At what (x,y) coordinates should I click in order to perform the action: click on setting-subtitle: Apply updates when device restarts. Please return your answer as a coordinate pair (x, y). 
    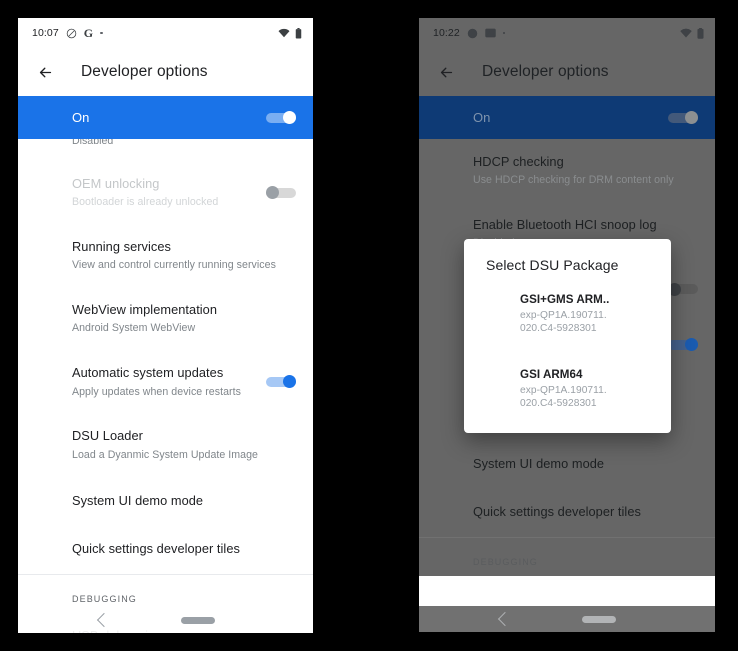
    Looking at the image, I should click on (156, 391).